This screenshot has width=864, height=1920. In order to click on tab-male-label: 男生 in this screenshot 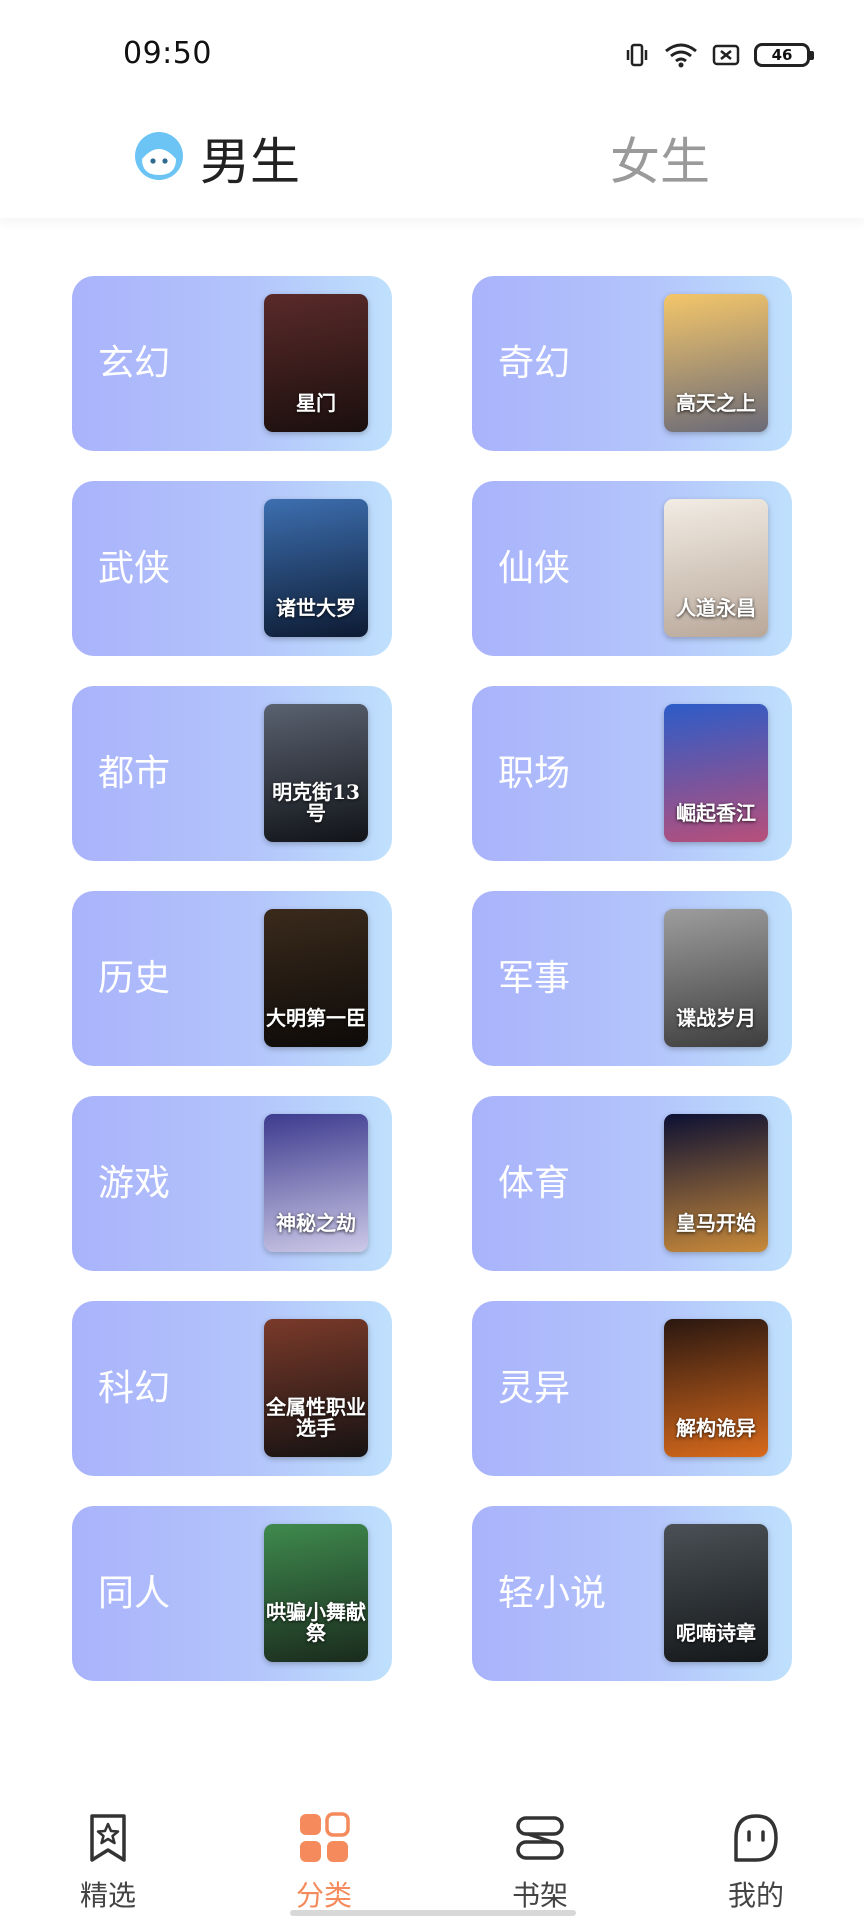, I will do `click(250, 162)`.